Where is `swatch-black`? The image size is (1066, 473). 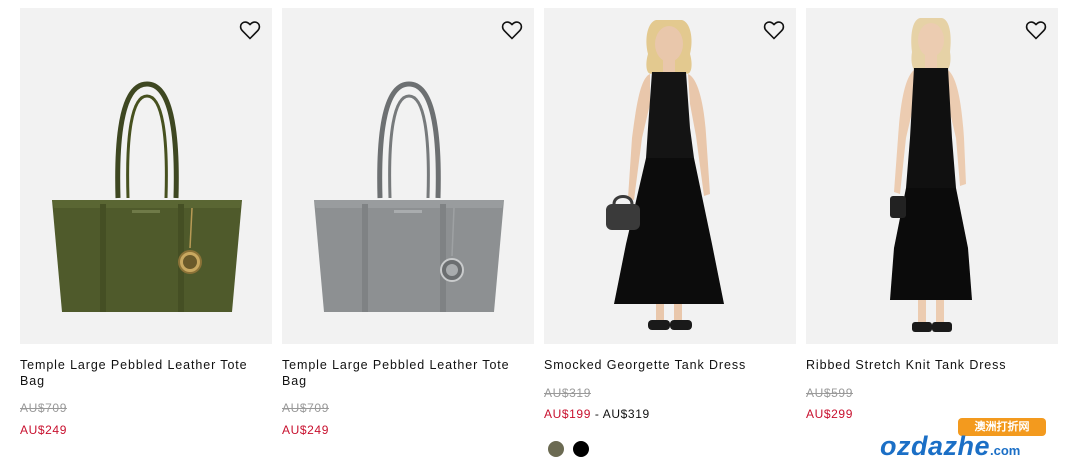
swatch-black is located at coordinates (581, 449).